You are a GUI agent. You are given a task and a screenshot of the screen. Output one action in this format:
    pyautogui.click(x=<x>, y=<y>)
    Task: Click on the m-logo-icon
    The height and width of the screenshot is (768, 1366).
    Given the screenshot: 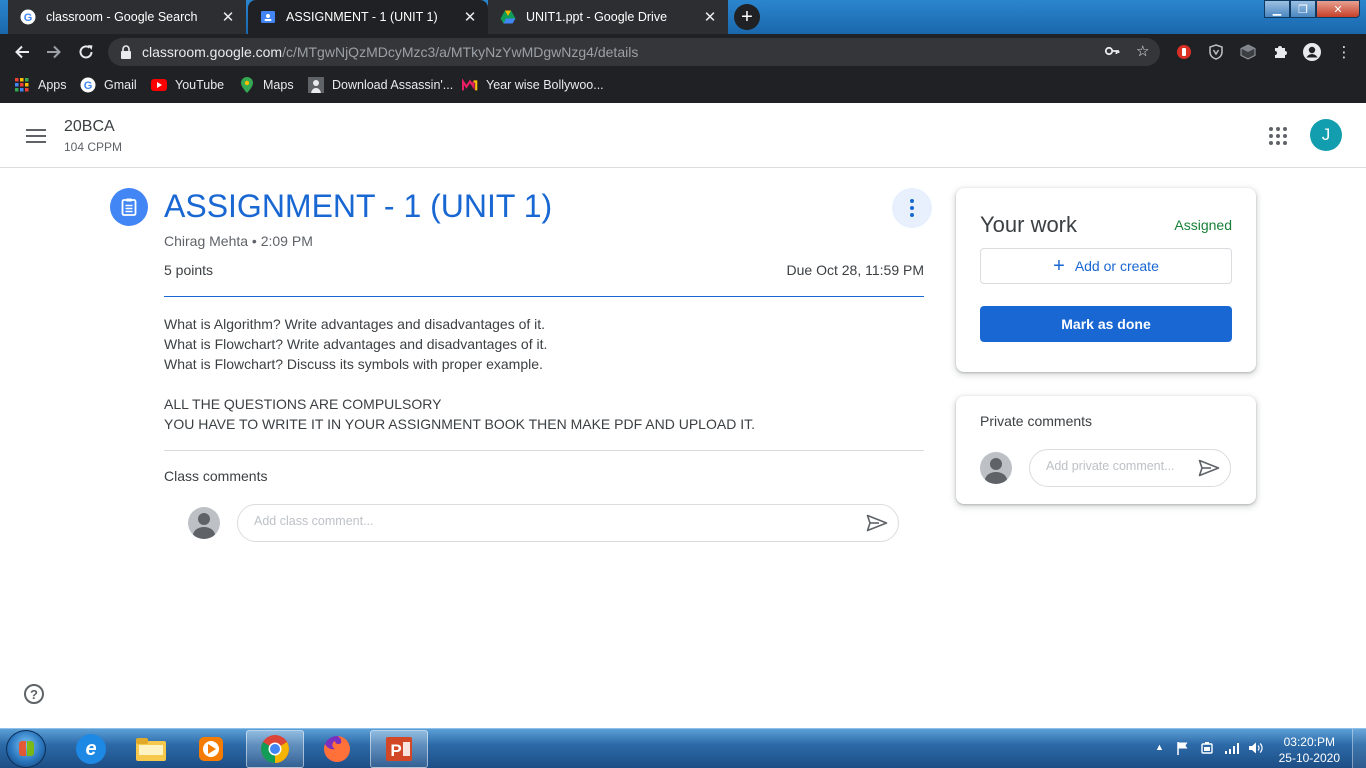 What is the action you would take?
    pyautogui.click(x=470, y=85)
    